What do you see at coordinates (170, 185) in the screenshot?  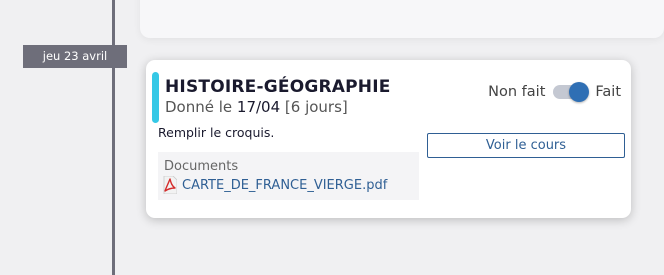 I see `pdf-icon` at bounding box center [170, 185].